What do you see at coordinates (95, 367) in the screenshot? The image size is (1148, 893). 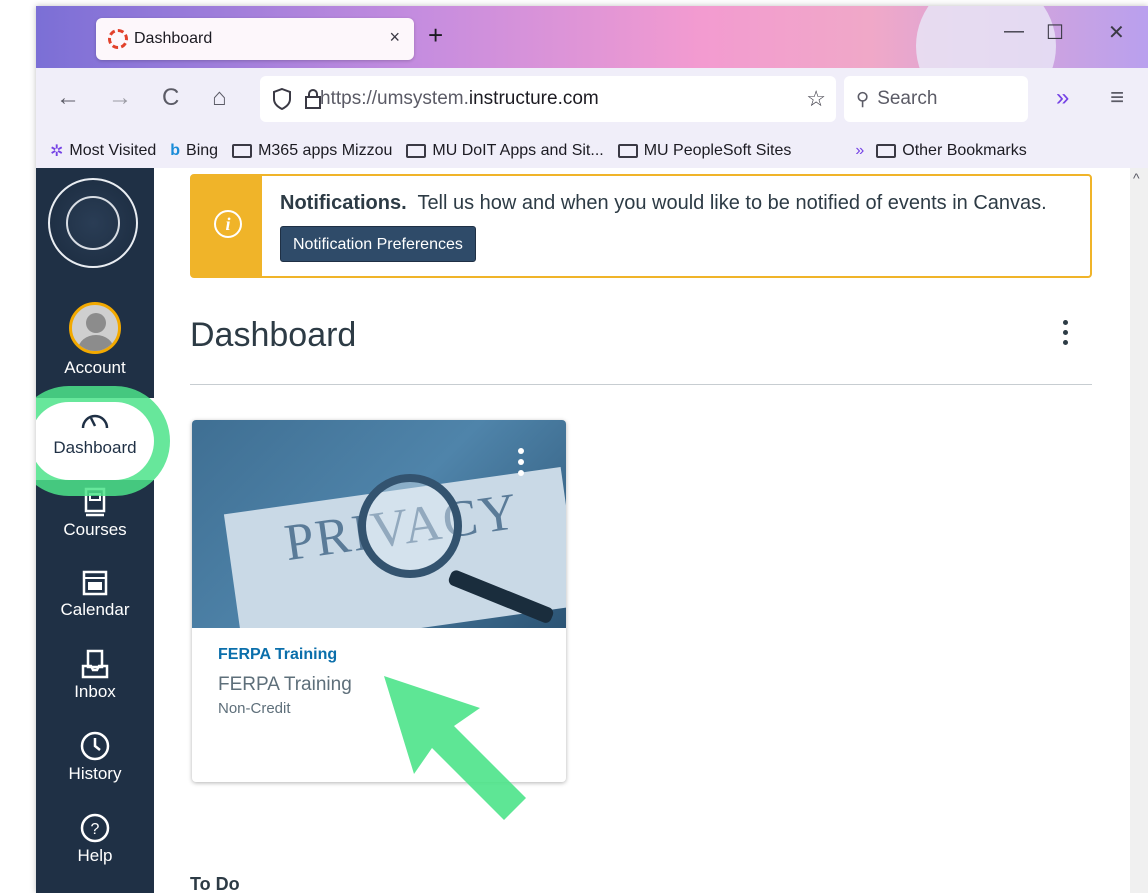 I see `sidebar-label-account: Account` at bounding box center [95, 367].